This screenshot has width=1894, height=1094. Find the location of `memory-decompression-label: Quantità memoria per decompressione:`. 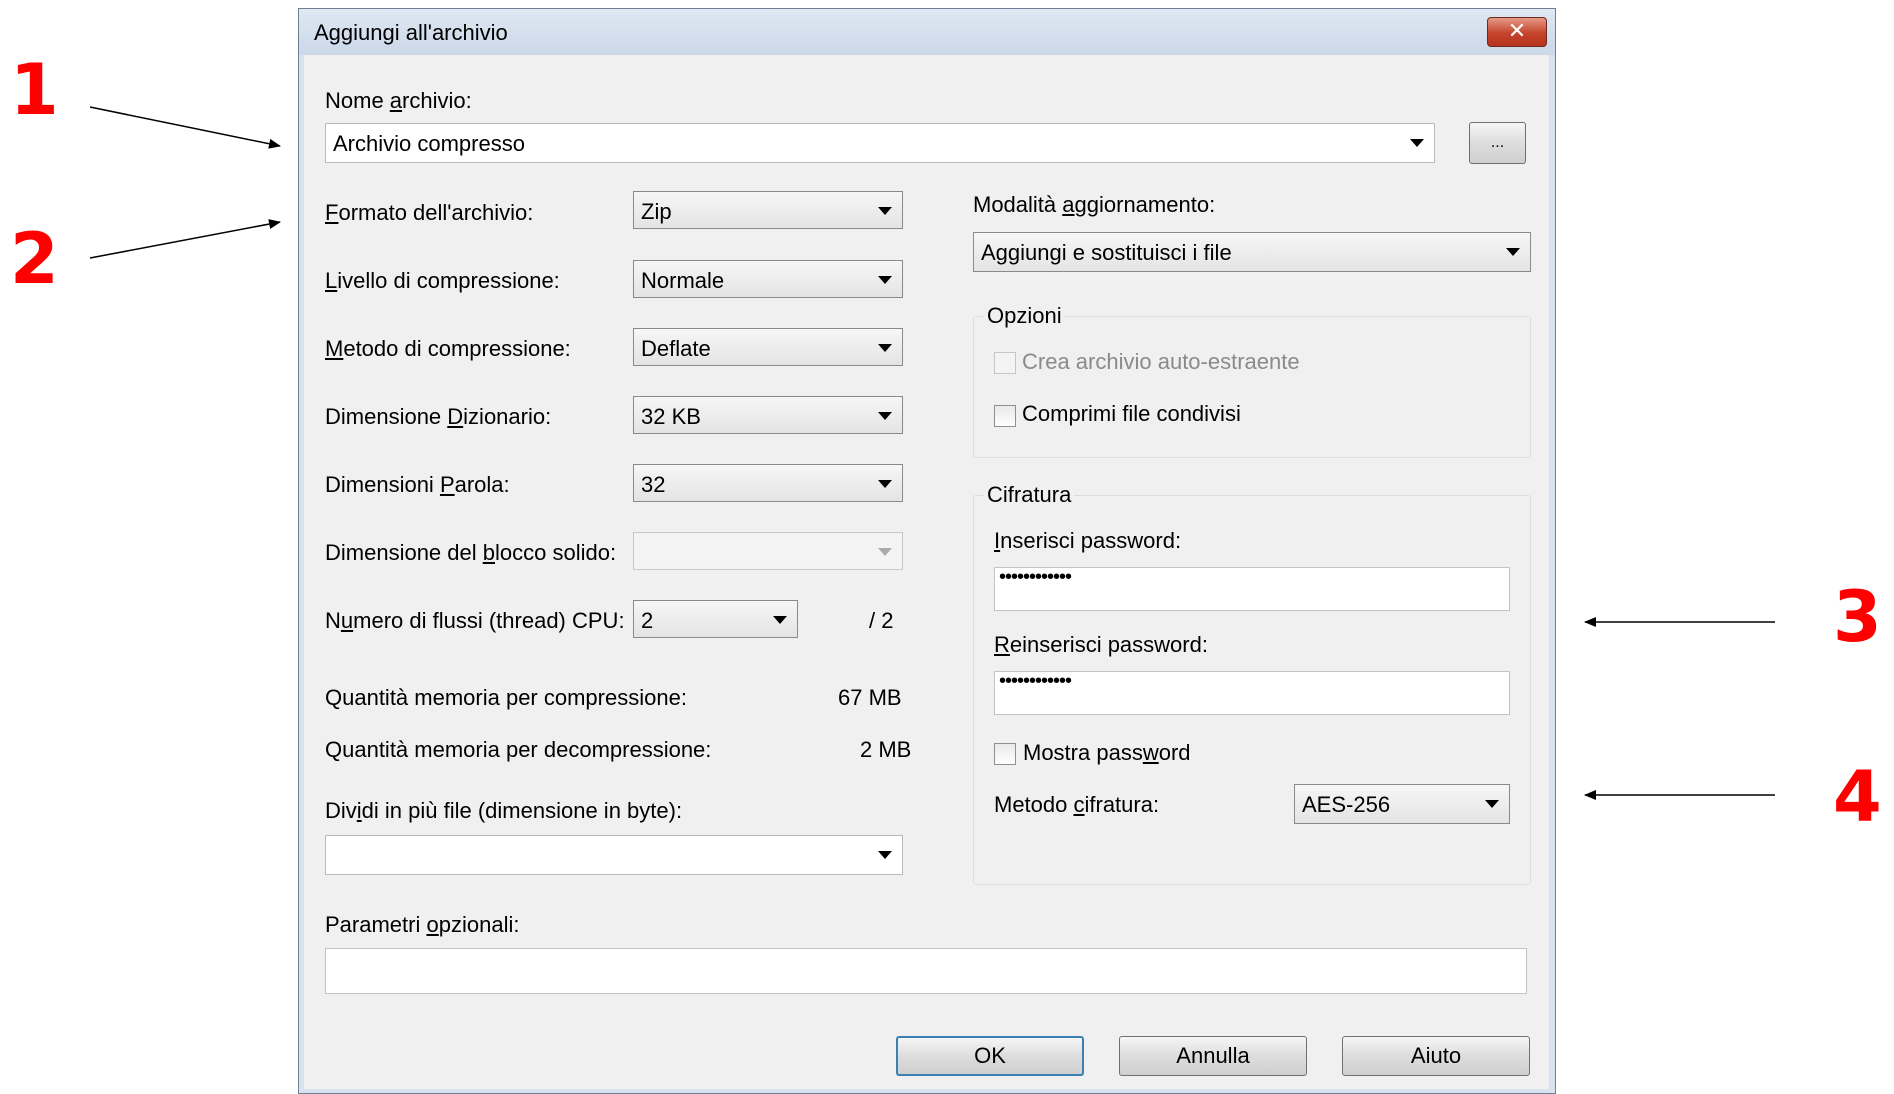

memory-decompression-label: Quantità memoria per decompressione: is located at coordinates (518, 749).